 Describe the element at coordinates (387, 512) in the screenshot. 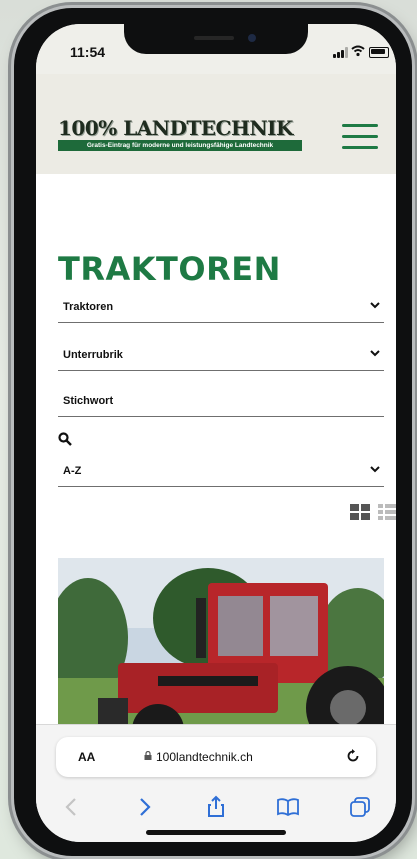

I see `list-view-icon` at that location.